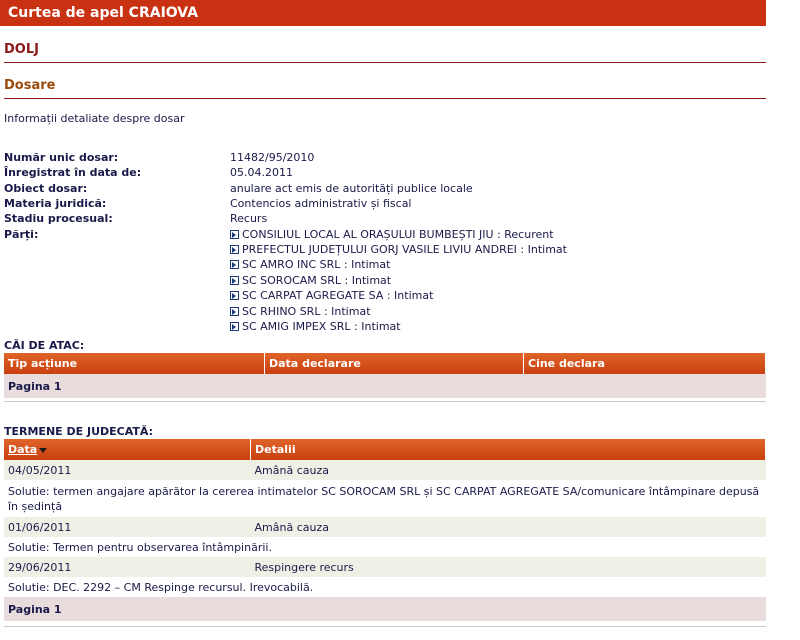 The width and height of the screenshot is (800, 640). I want to click on hearing-date: 04/05/2011, so click(40, 470).